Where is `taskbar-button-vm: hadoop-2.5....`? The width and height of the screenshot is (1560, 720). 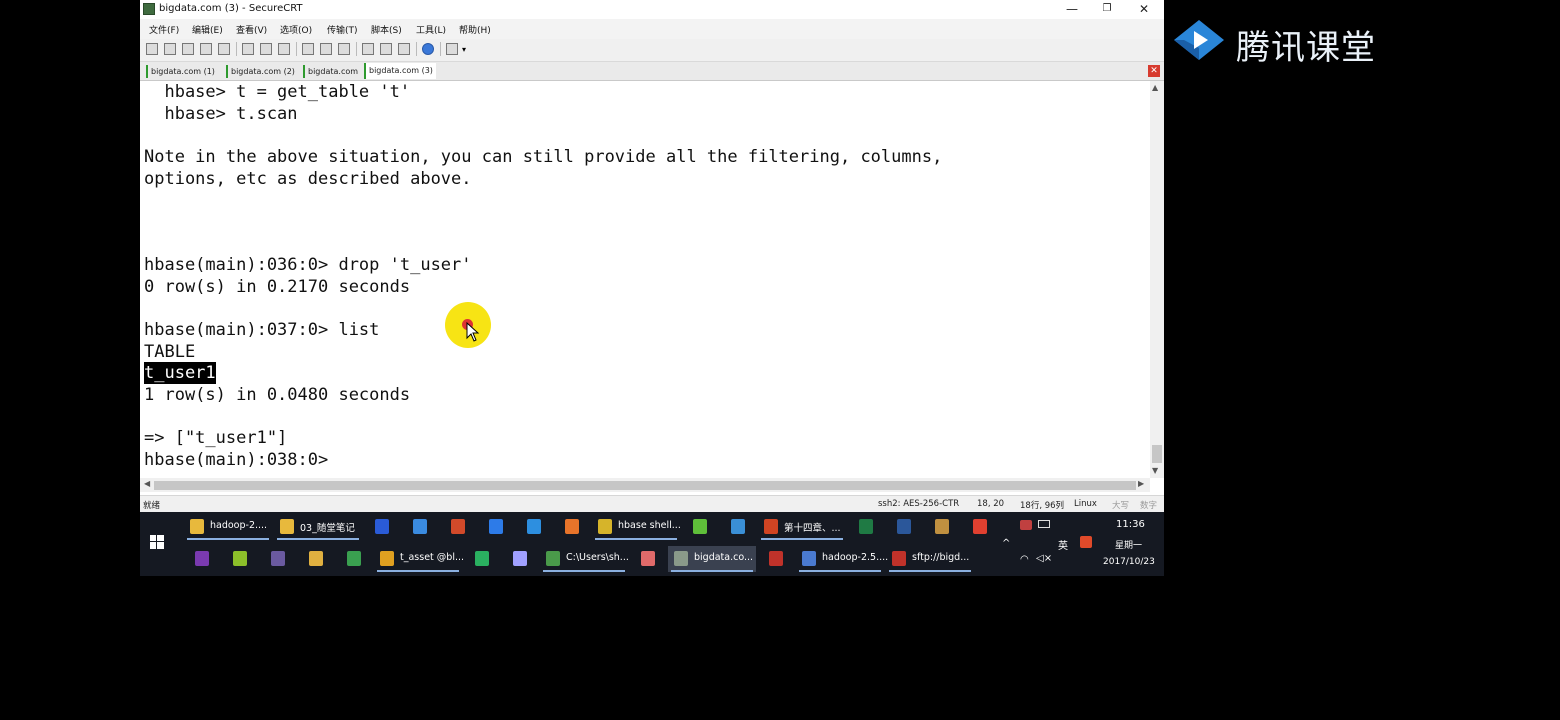
taskbar-button-vm: hadoop-2.5.... is located at coordinates (842, 559).